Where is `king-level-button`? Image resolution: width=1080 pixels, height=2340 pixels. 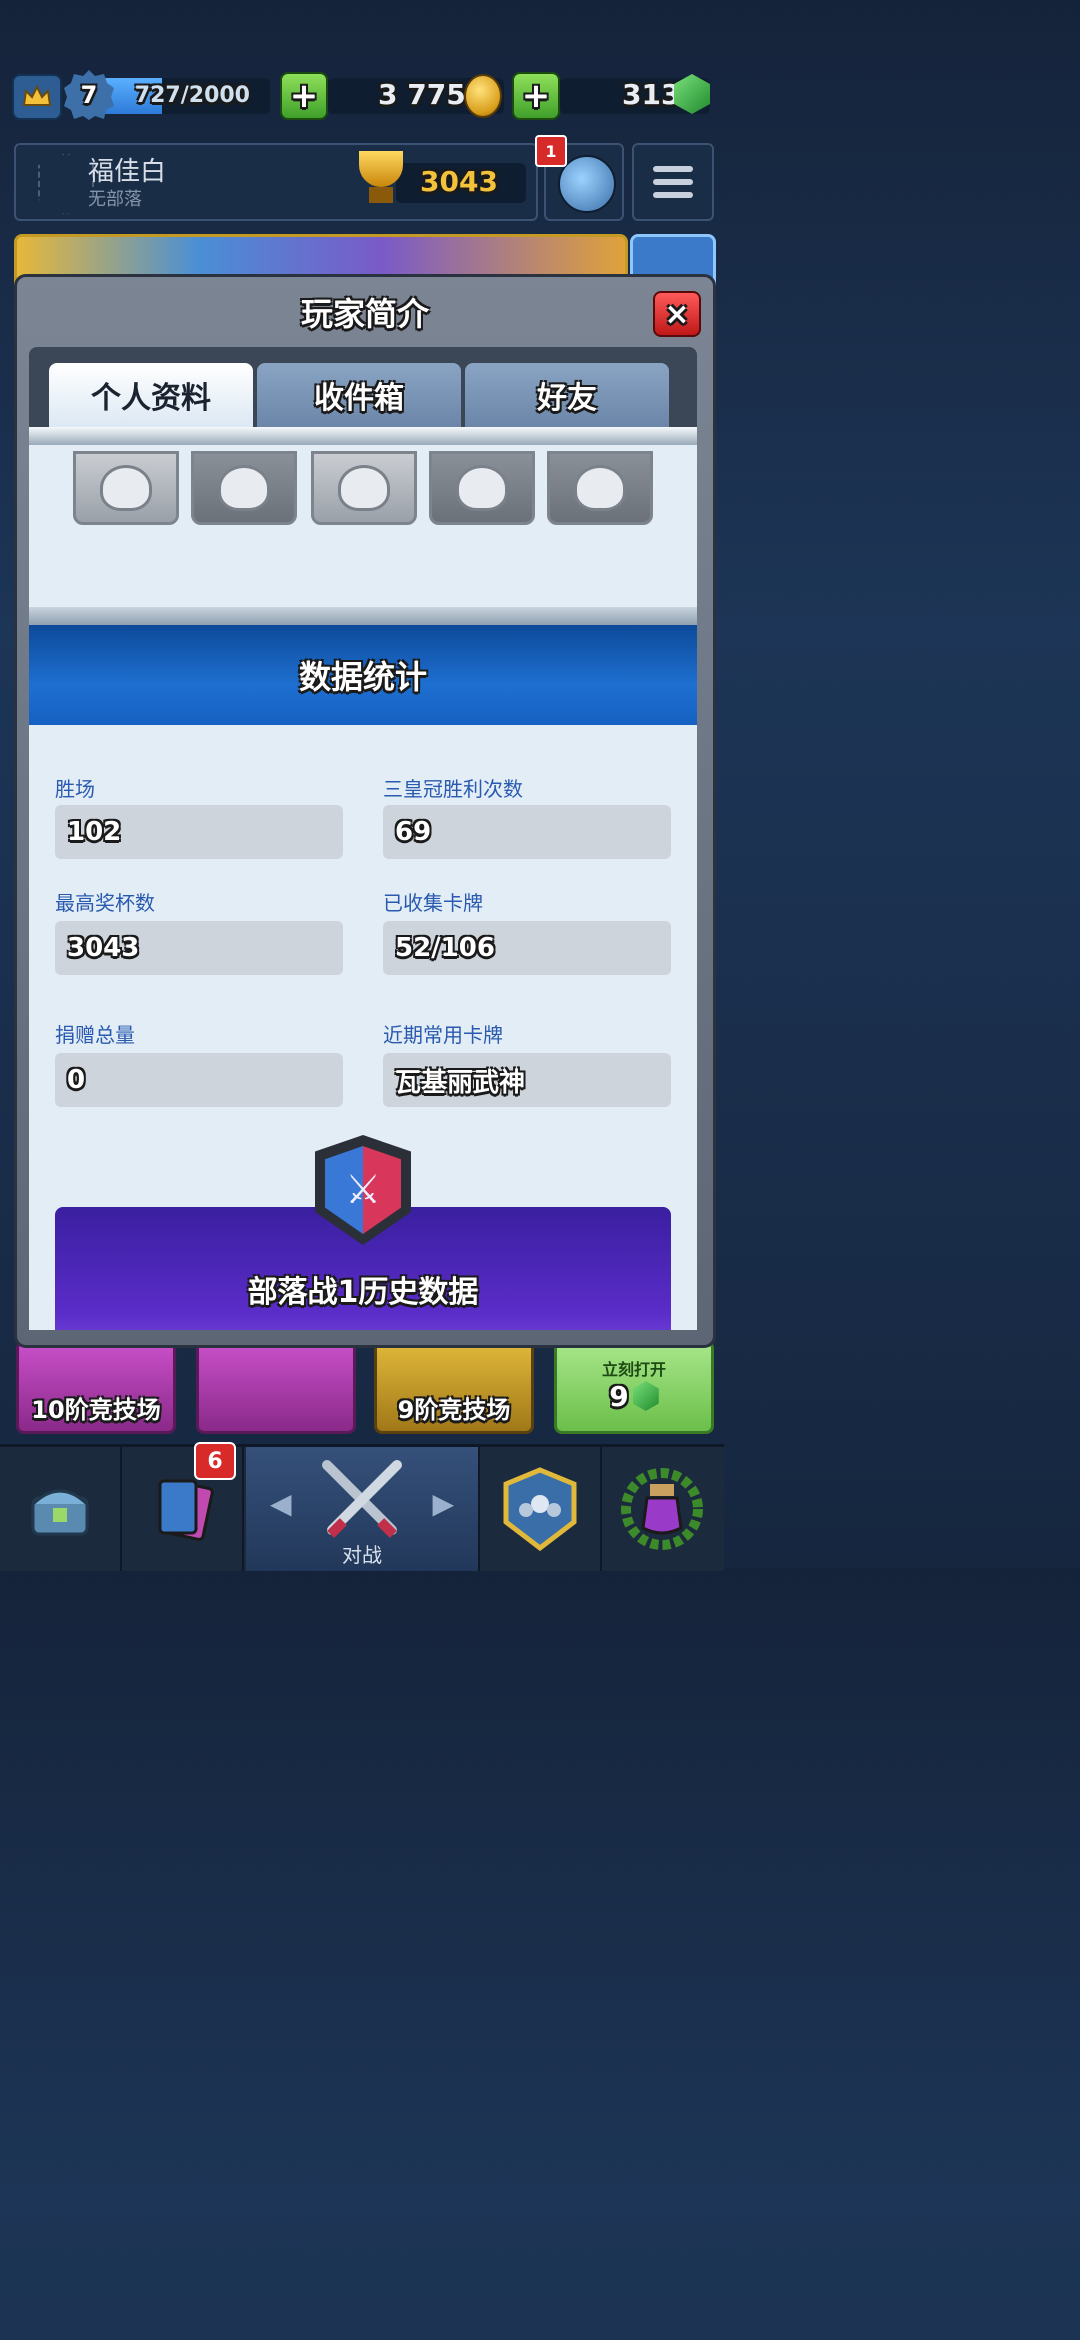 king-level-button is located at coordinates (37, 97).